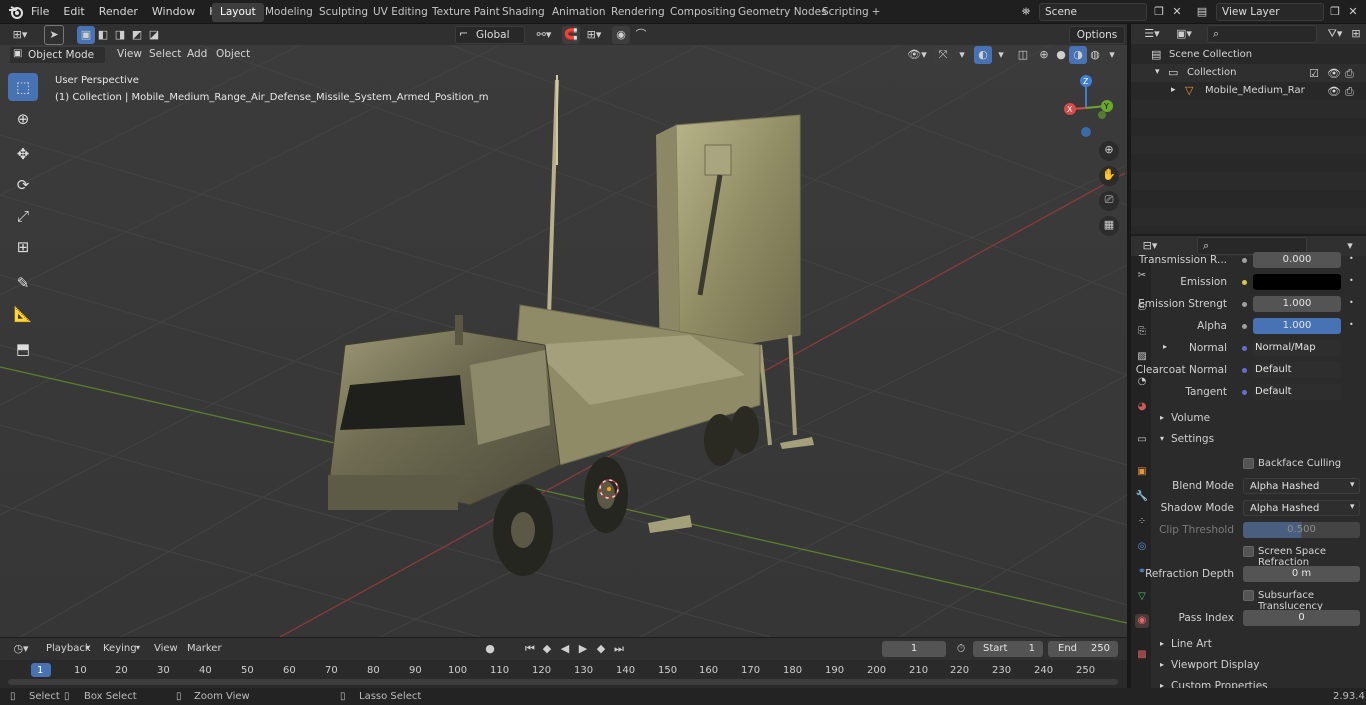 The width and height of the screenshot is (1366, 705). Describe the element at coordinates (1349, 92) in the screenshot. I see `object-render-icon: ⎙` at that location.